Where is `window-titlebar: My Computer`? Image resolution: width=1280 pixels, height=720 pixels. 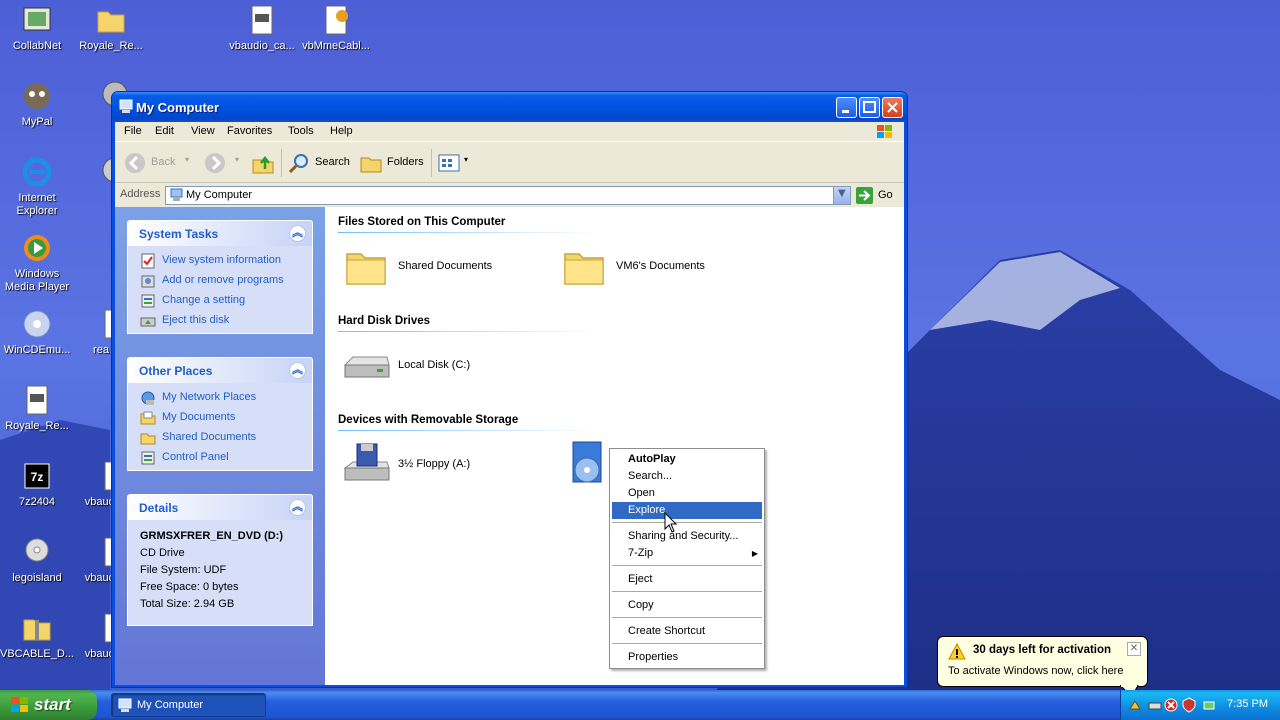 window-titlebar: My Computer is located at coordinates (509, 107).